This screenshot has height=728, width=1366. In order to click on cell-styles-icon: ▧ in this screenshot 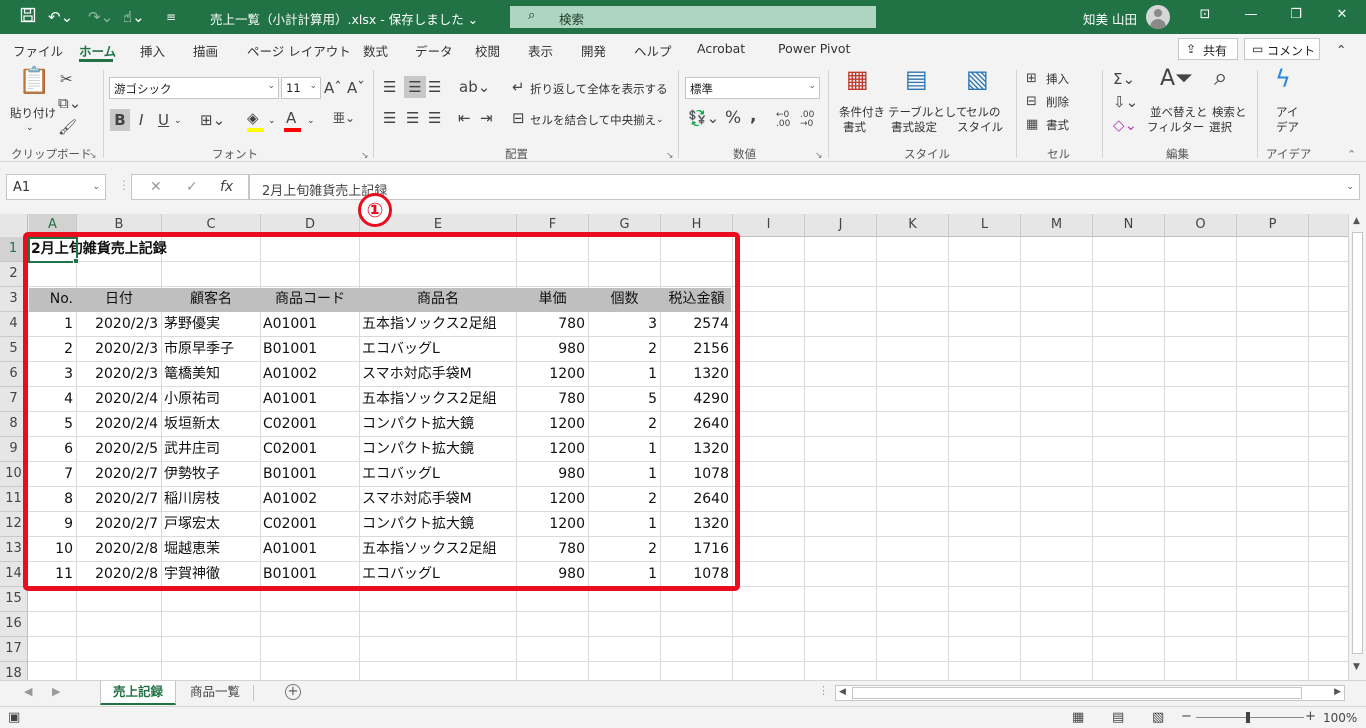, I will do `click(977, 79)`.